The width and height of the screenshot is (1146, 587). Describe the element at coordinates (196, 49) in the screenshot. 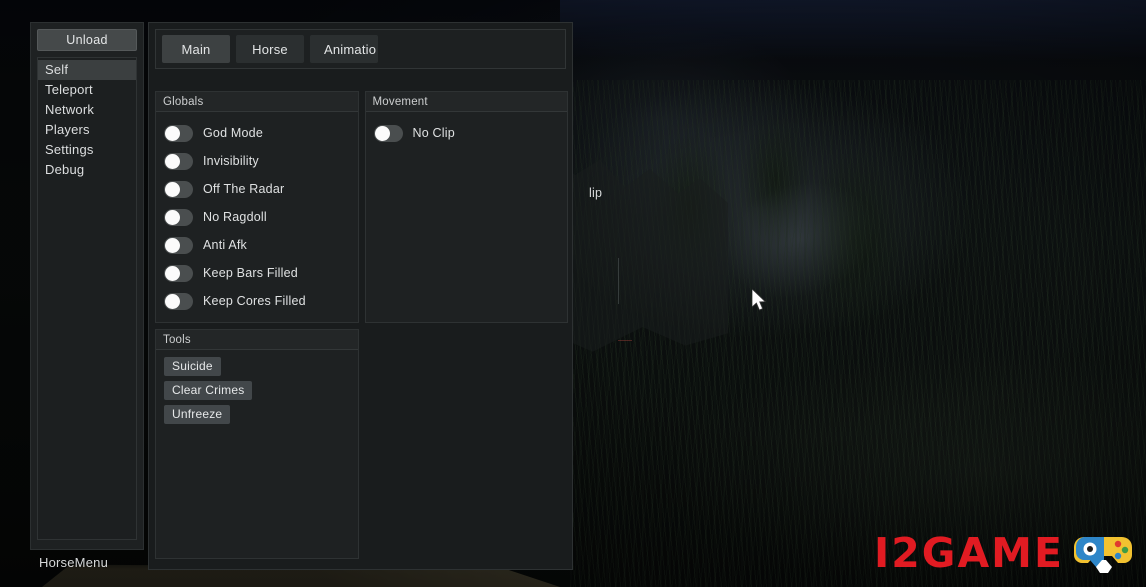

I see `tab-main: Main` at that location.